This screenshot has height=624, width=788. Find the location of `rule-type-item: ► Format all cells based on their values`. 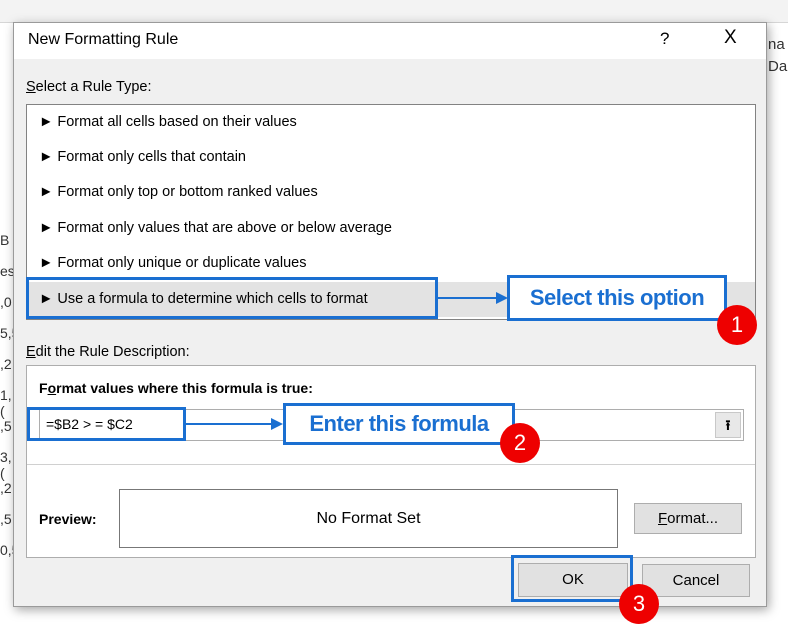

rule-type-item: ► Format all cells based on their values is located at coordinates (391, 122).